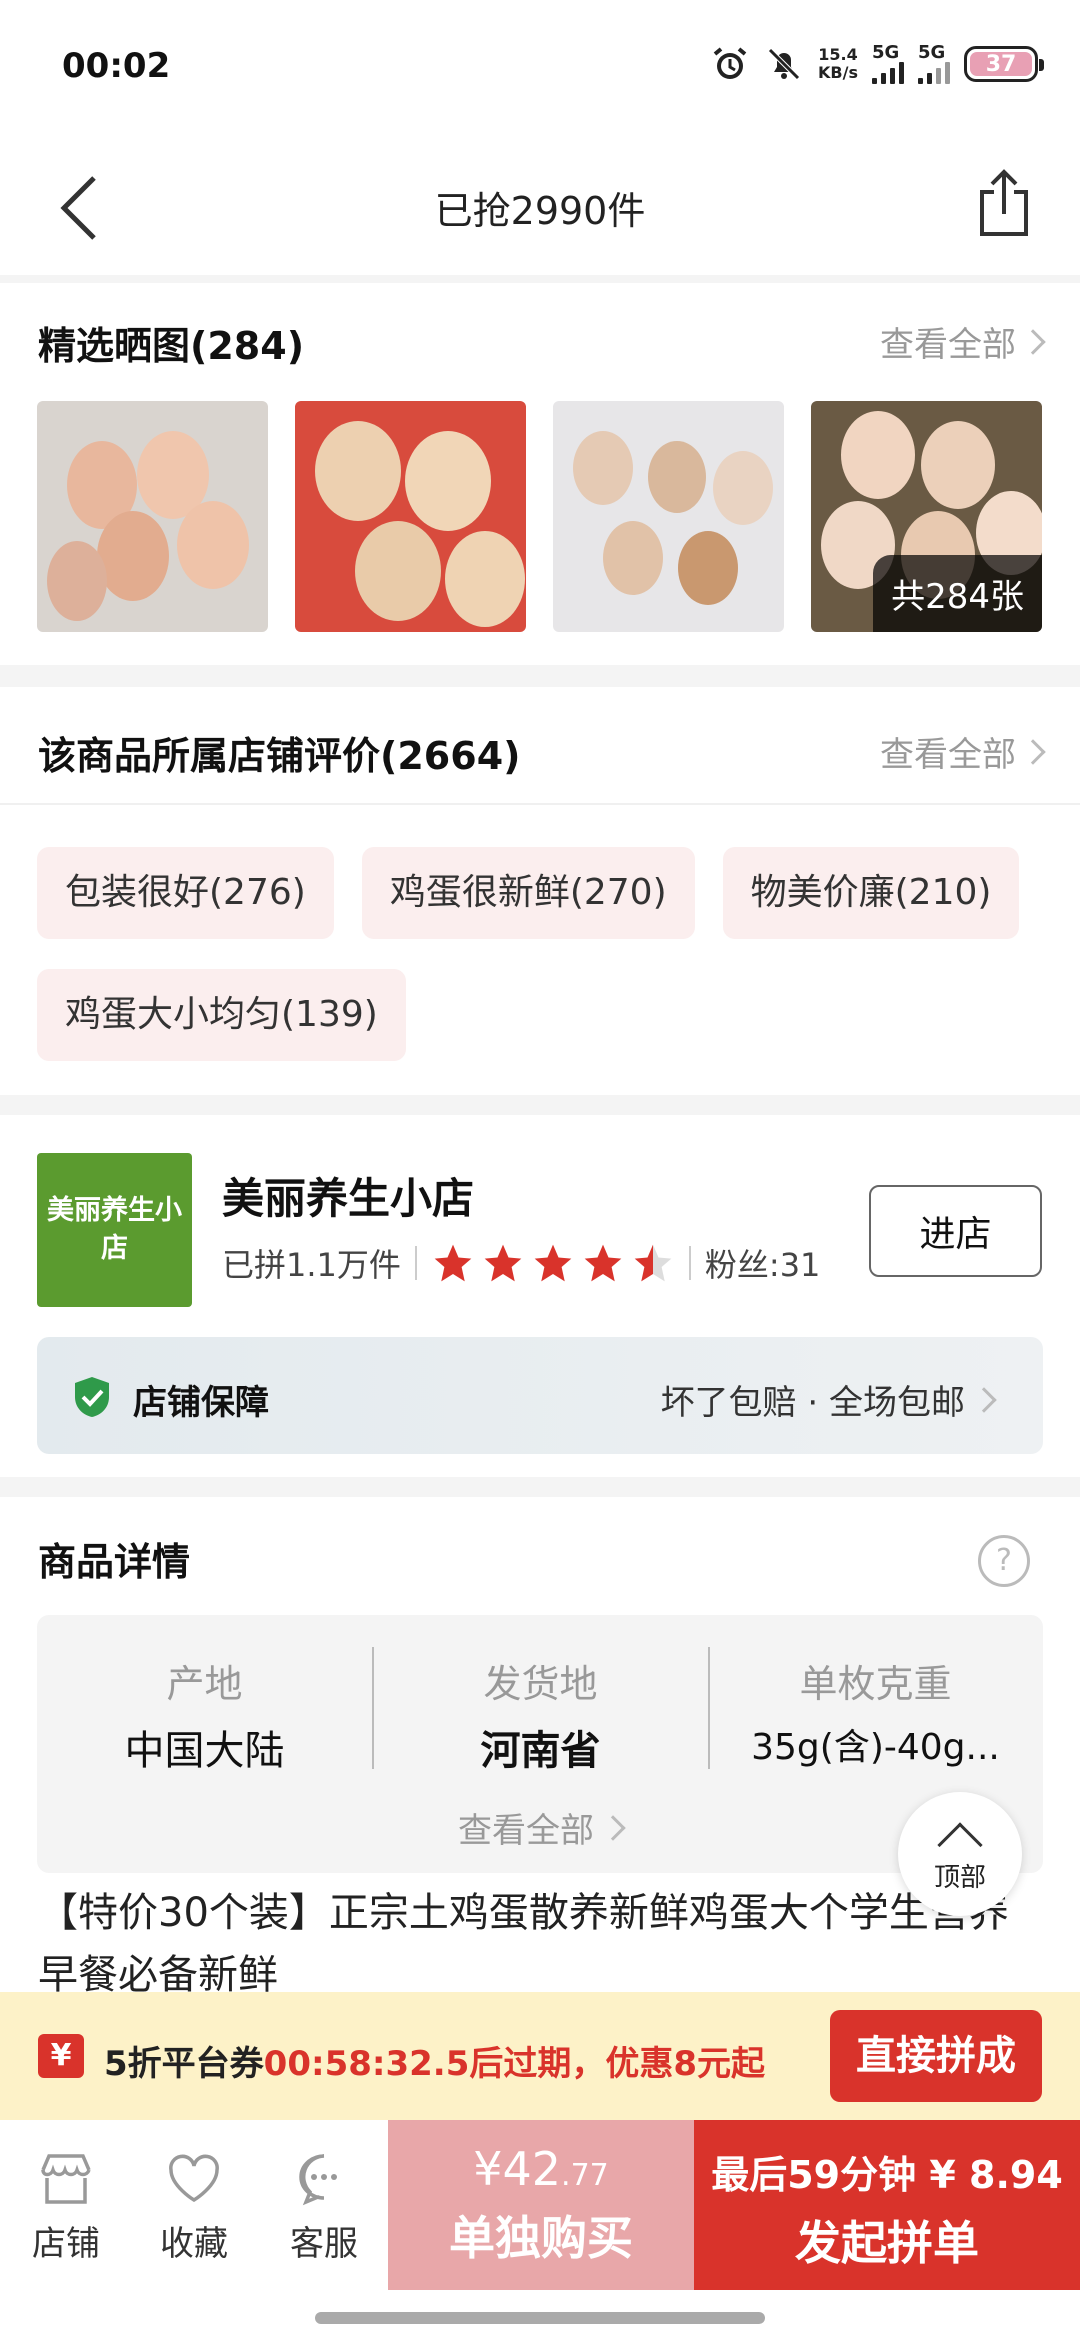 The image size is (1080, 2345). Describe the element at coordinates (730, 63) in the screenshot. I see `alarm-icon` at that location.